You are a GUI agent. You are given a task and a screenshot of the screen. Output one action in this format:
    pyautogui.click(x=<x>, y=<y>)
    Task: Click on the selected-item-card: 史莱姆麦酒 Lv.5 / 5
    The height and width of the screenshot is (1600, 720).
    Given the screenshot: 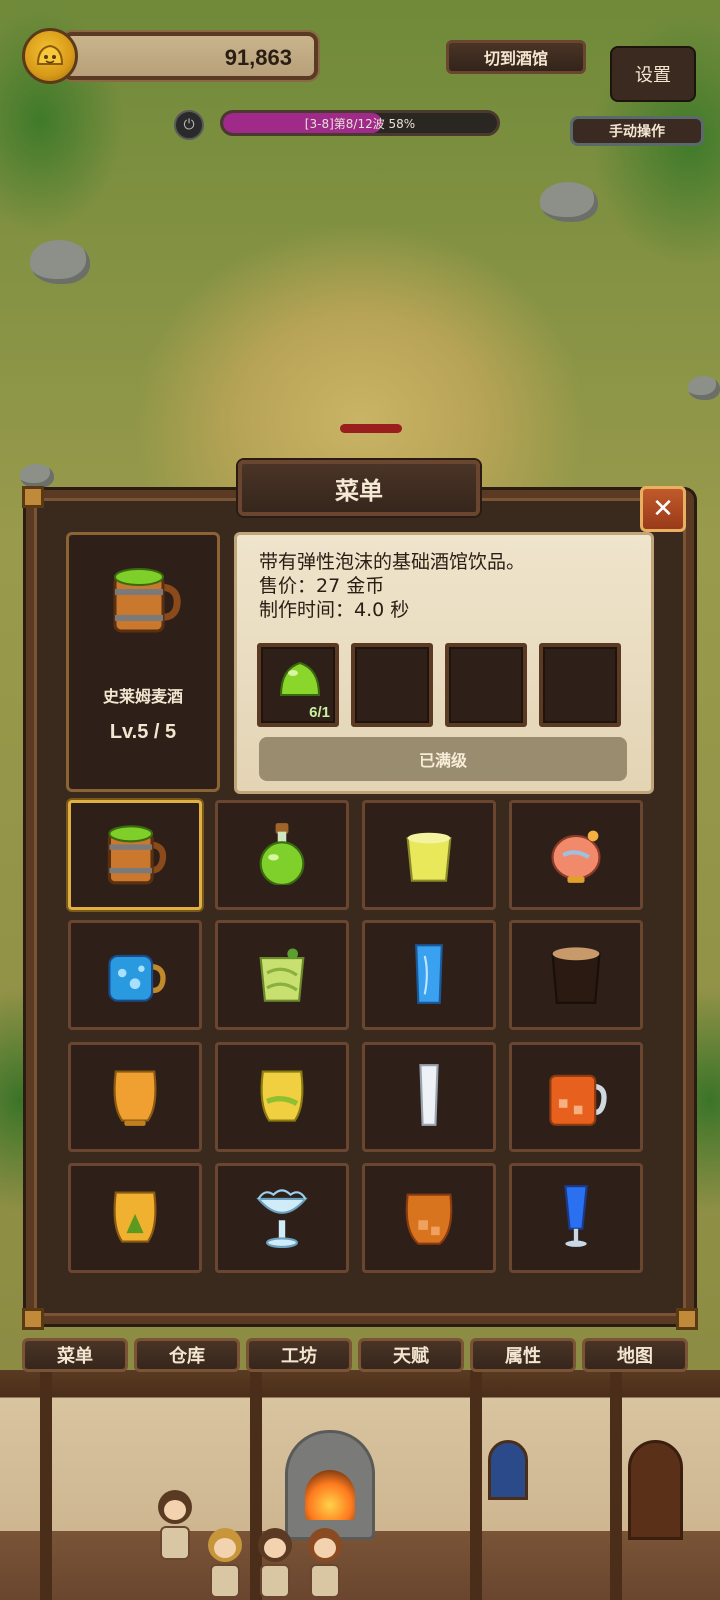 What is the action you would take?
    pyautogui.click(x=143, y=662)
    